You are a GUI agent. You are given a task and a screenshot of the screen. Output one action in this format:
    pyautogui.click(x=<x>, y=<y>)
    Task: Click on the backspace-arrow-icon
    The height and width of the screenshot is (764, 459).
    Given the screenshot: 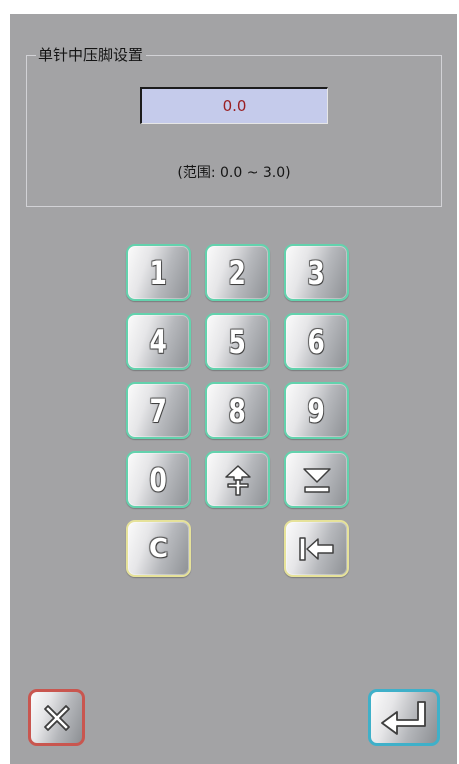 What is the action you would take?
    pyautogui.click(x=316, y=548)
    